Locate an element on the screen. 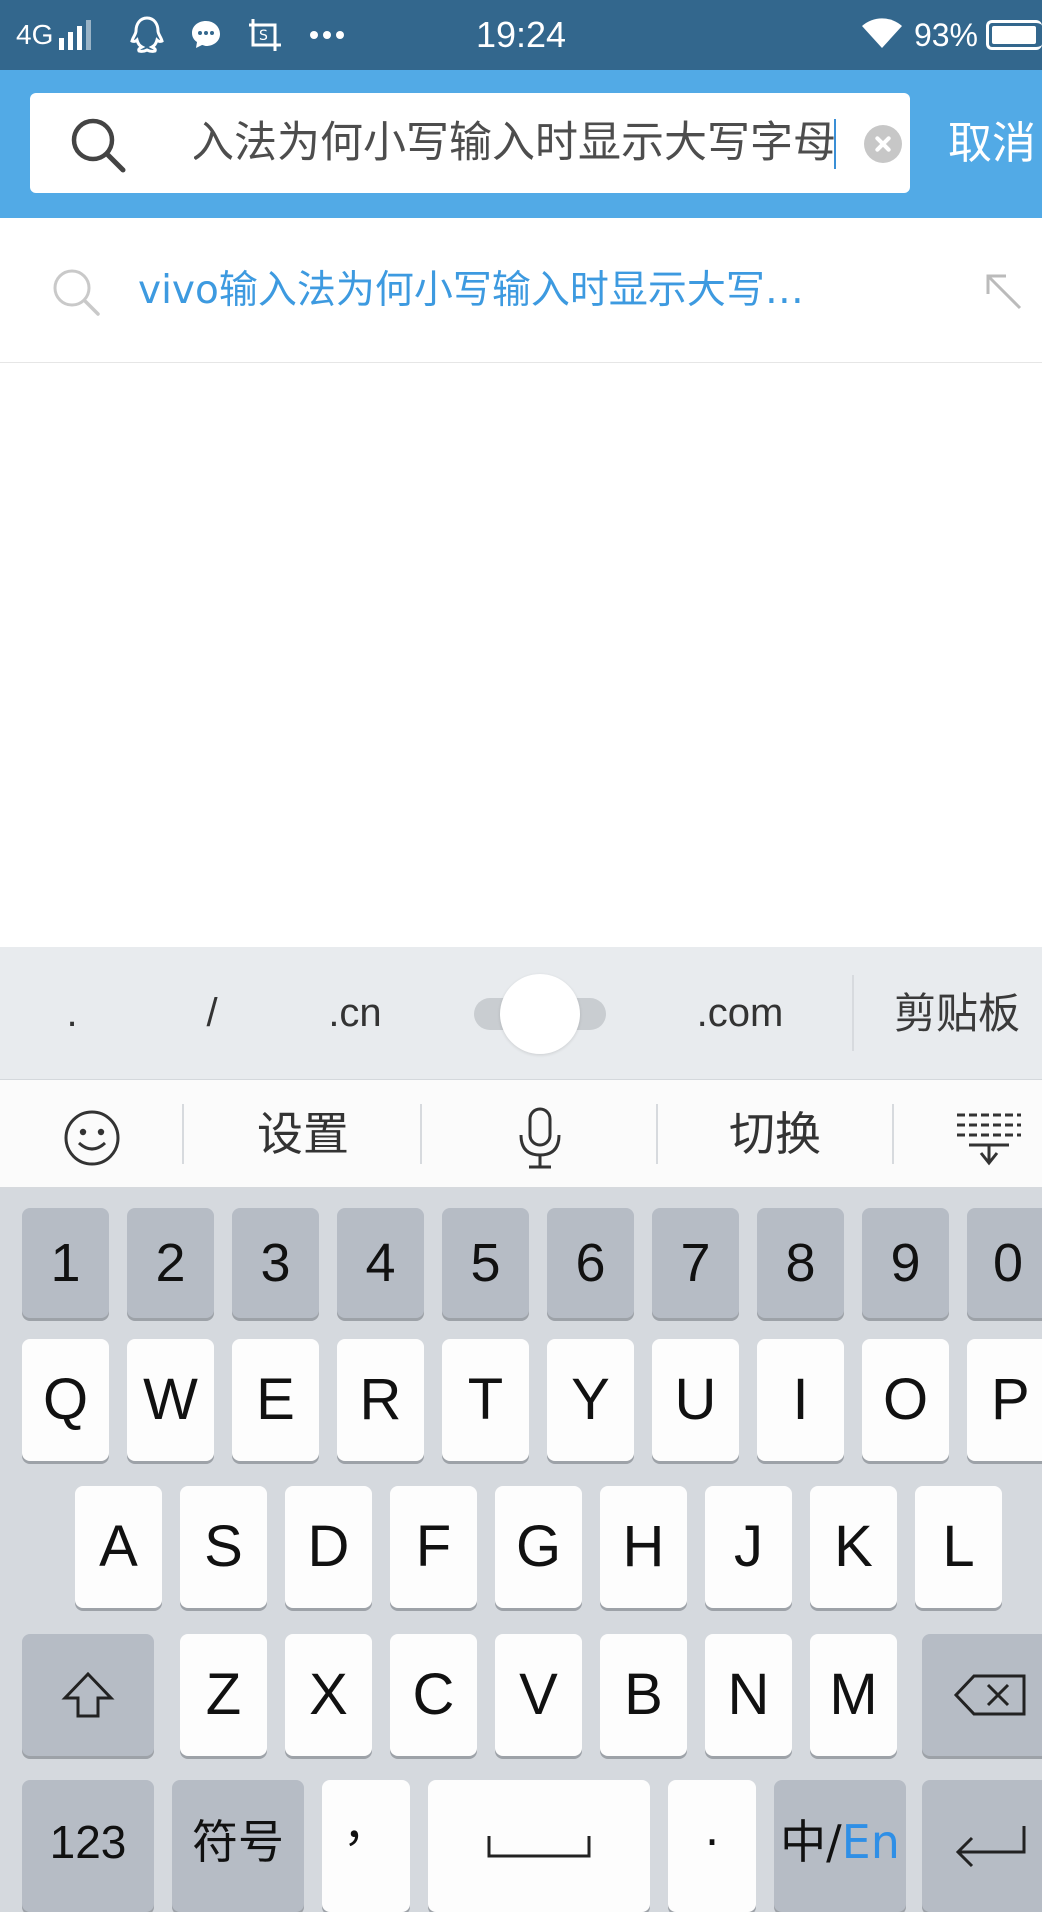 The height and width of the screenshot is (1912, 1042). keyboard-function-bar: 设置 切换 is located at coordinates (521, 1134).